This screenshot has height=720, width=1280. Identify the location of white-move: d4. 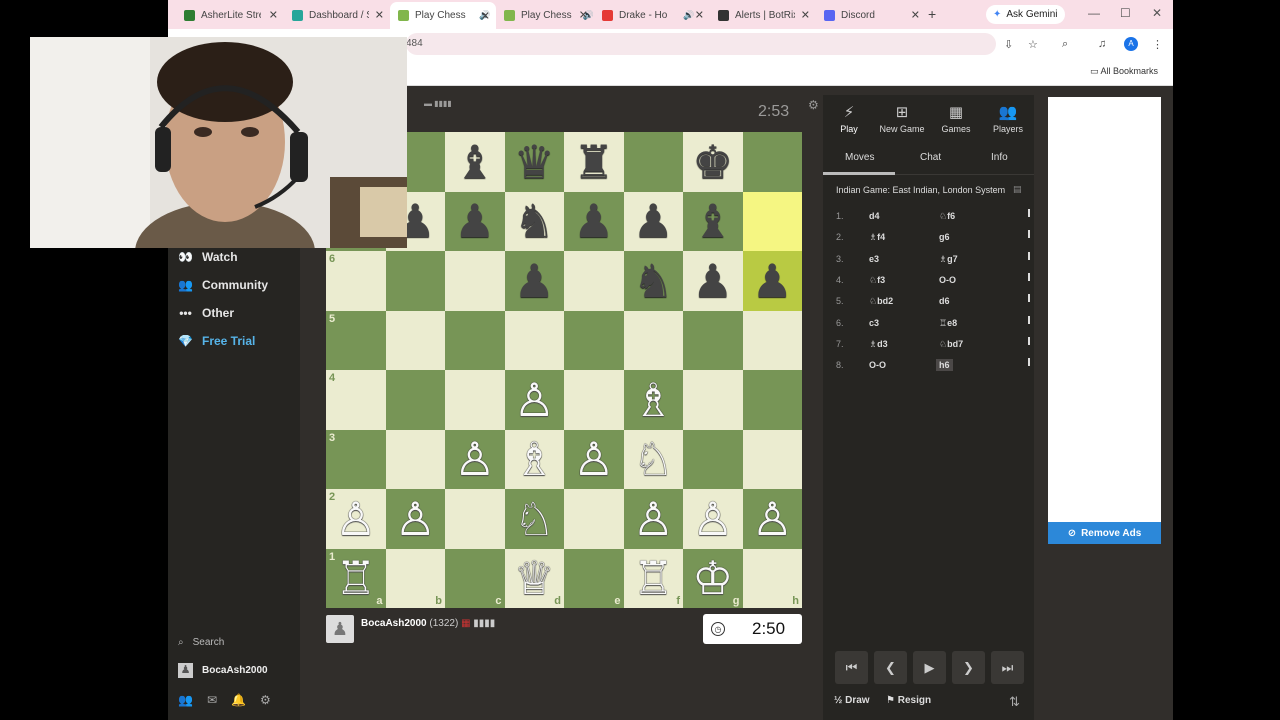
(874, 216).